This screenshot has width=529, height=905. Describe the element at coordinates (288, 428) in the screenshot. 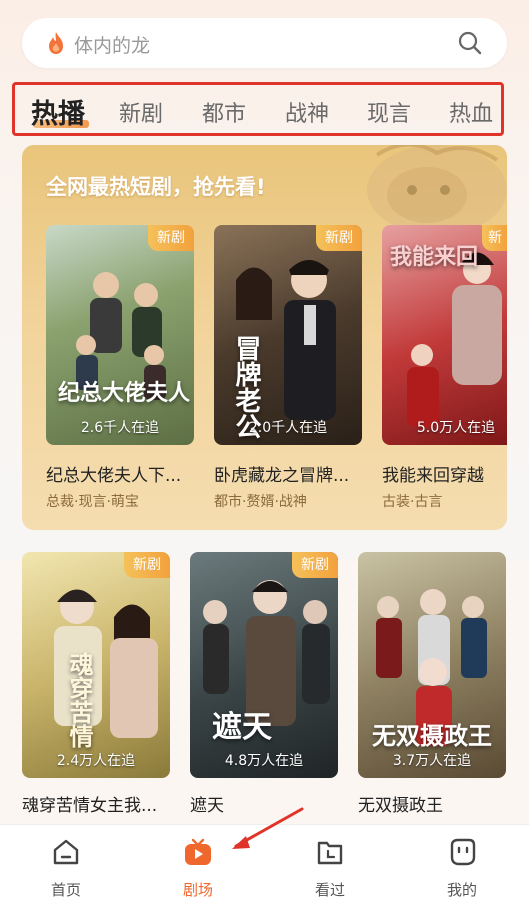

I see `view-count: 2.0千人在追` at that location.